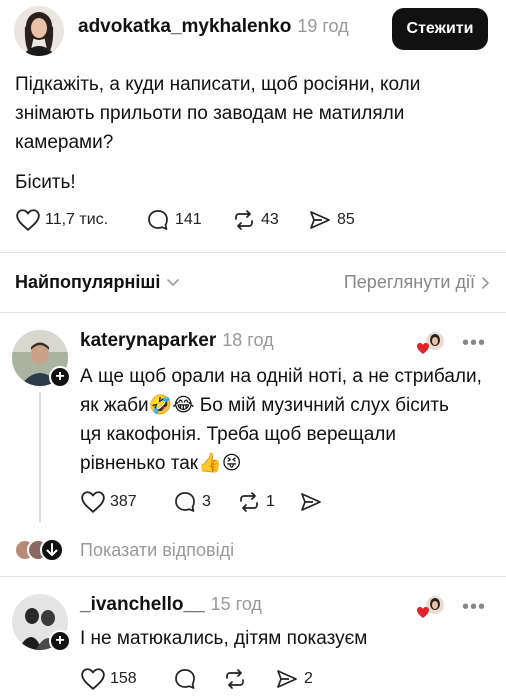 This screenshot has width=506, height=700. Describe the element at coordinates (238, 434) in the screenshot. I see `reply-text-line: ця какофонія. Треба щоб верещали` at that location.